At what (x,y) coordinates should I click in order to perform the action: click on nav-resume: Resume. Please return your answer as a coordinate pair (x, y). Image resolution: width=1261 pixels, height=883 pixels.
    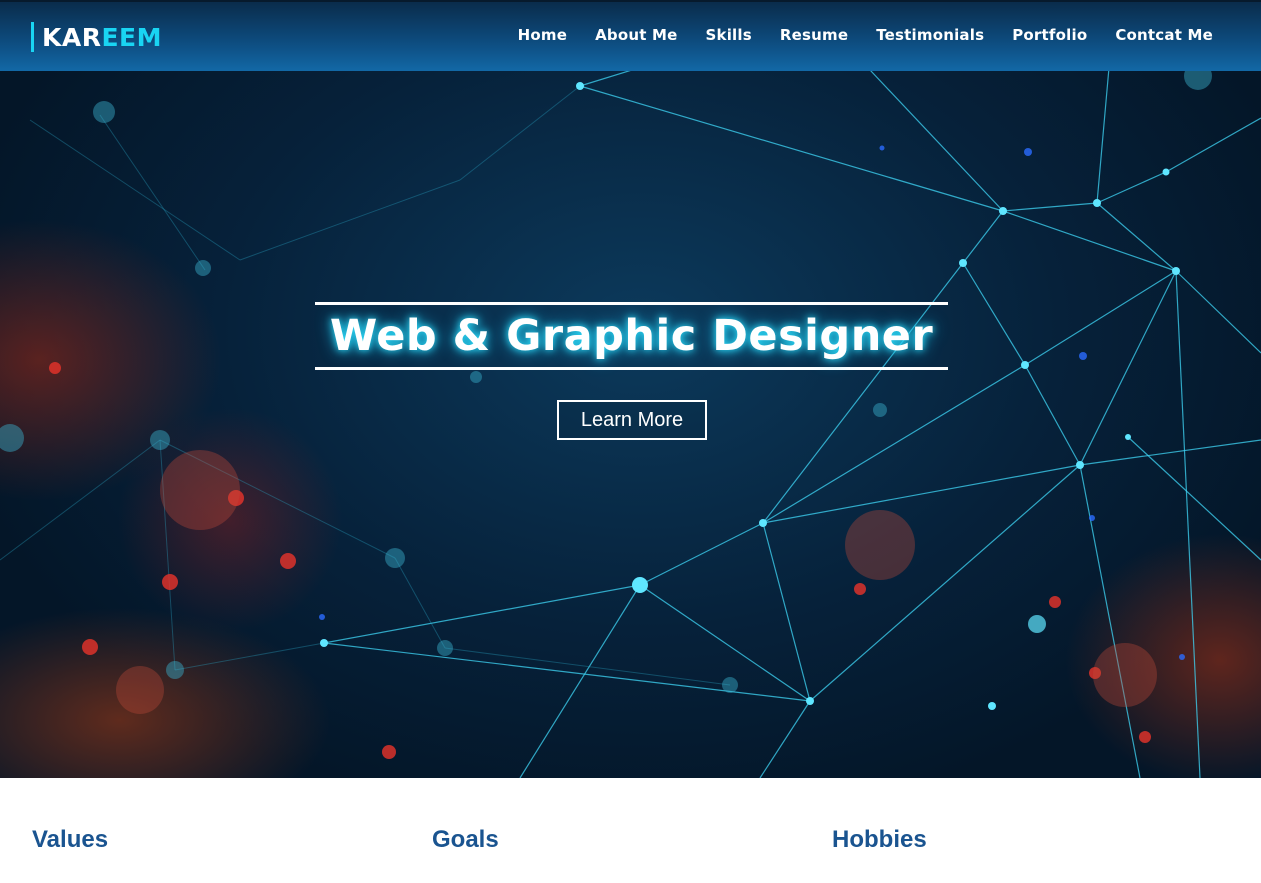
    Looking at the image, I should click on (814, 35).